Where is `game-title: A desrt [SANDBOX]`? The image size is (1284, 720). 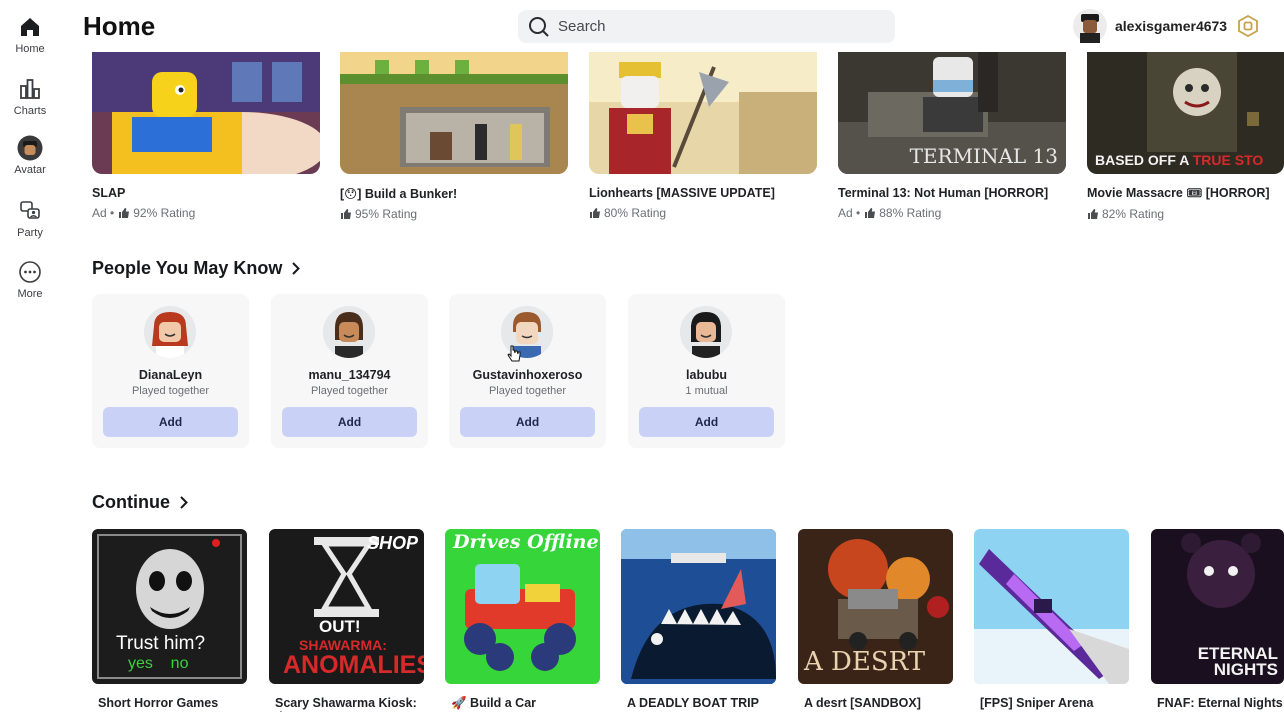
game-title: A desrt [SANDBOX] is located at coordinates (875, 703).